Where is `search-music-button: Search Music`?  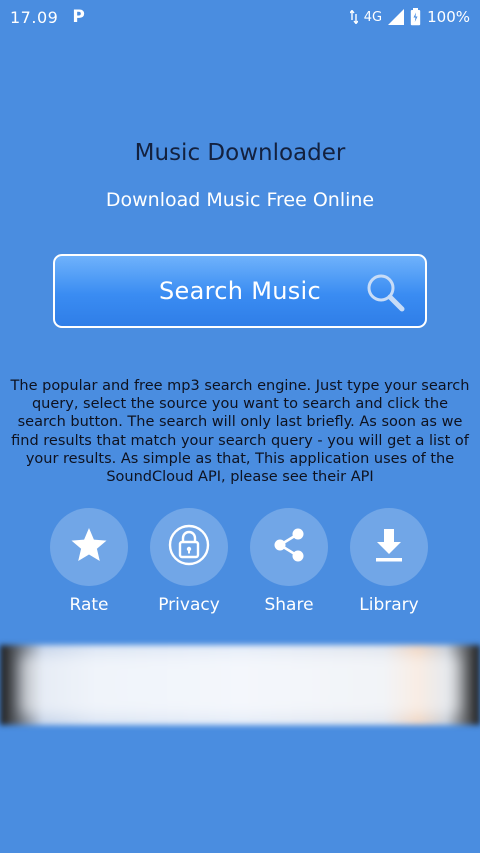 search-music-button: Search Music is located at coordinates (240, 291).